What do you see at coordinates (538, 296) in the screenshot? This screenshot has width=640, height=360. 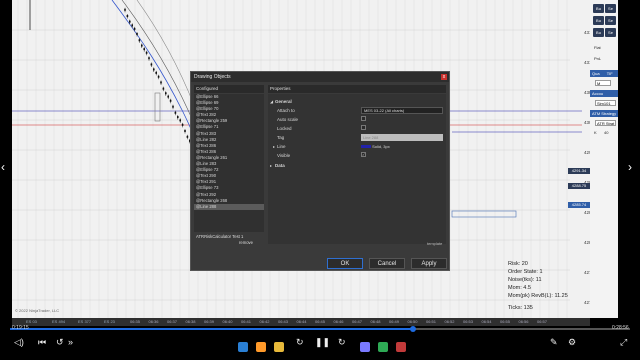 I see `mom-rev-text: Mom(pk) RevB(L): 11.25` at bounding box center [538, 296].